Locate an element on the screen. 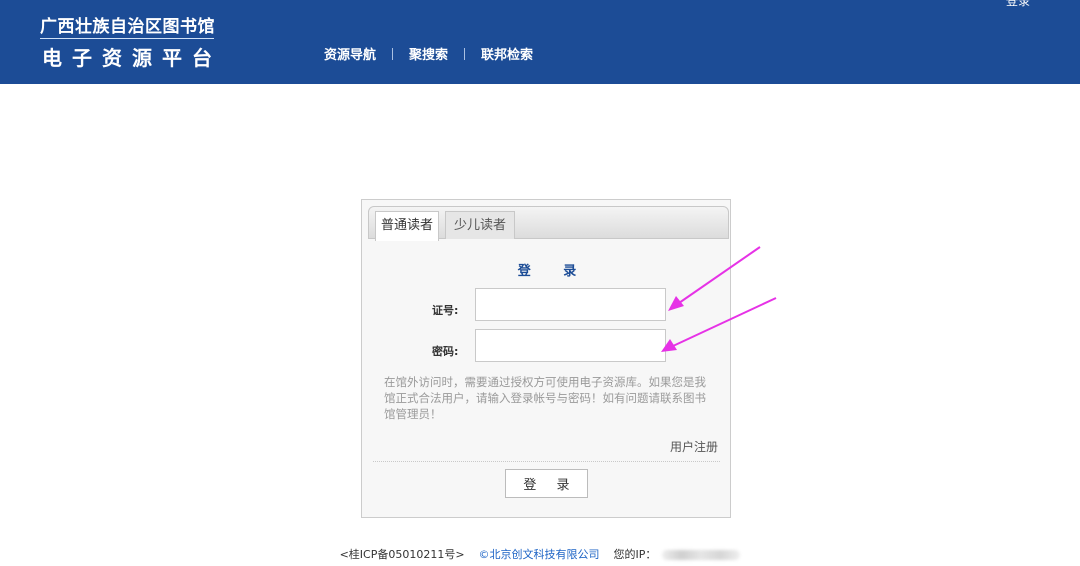  logo-platform-name: 电子资源平台 is located at coordinates (132, 58).